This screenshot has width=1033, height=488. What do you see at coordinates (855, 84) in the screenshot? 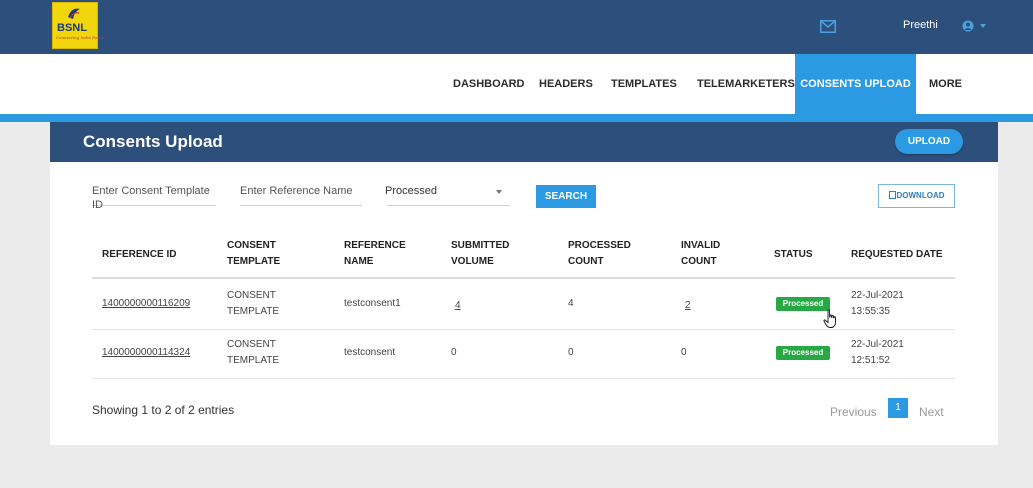
I see `nav-consents-upload: CONSENTS UPLOAD` at bounding box center [855, 84].